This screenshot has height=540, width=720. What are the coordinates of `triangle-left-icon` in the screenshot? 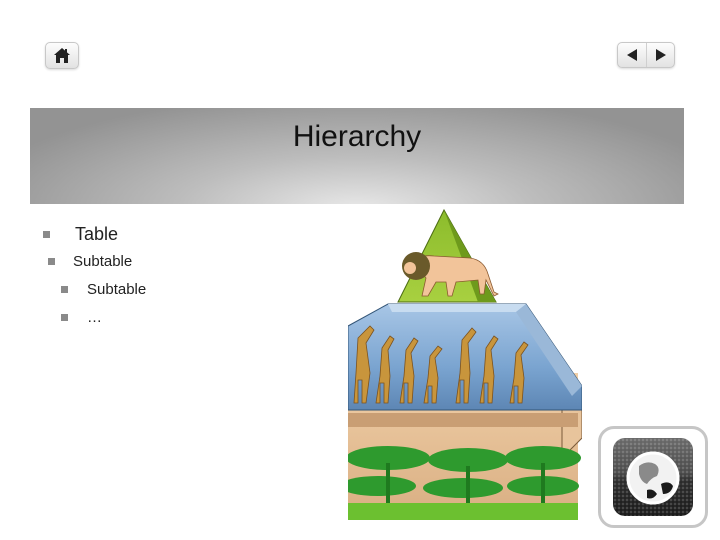 It's located at (632, 55).